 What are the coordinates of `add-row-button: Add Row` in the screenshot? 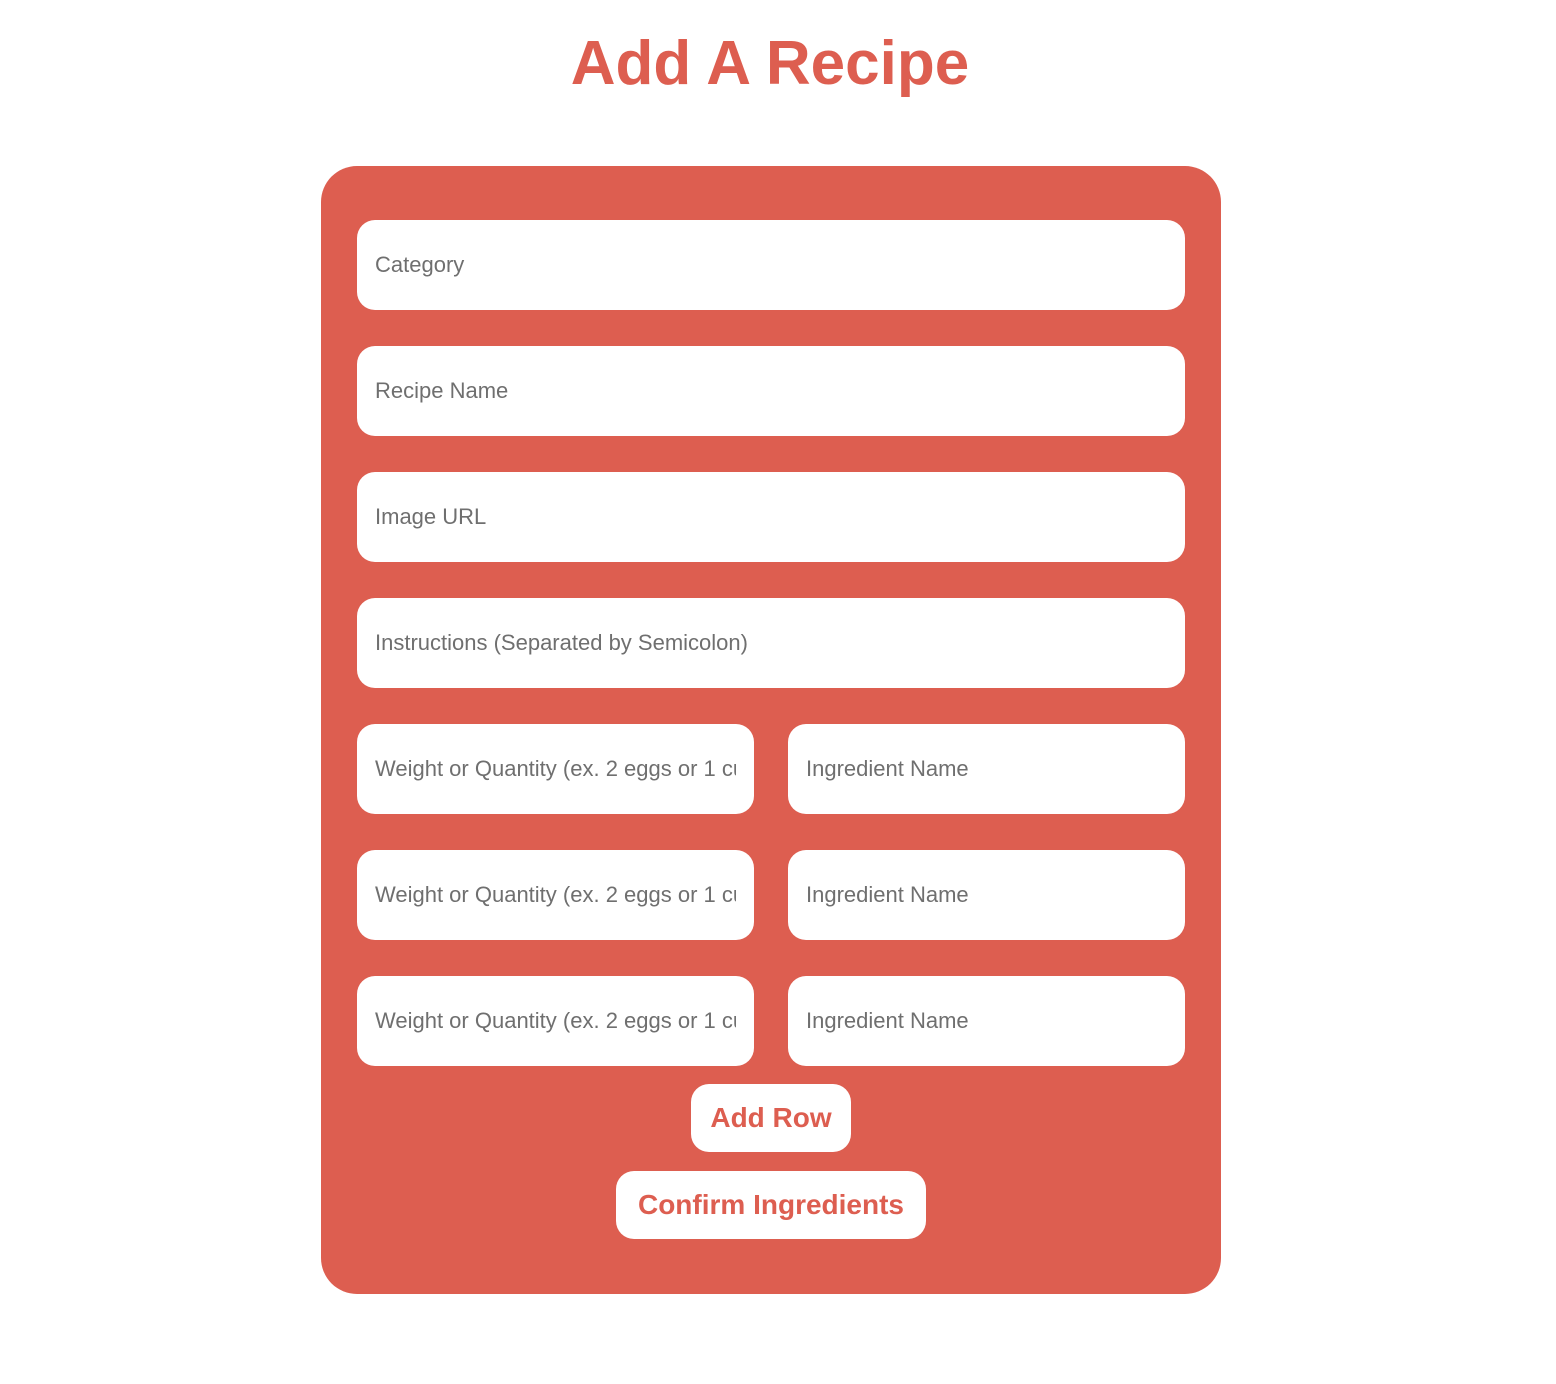 It's located at (771, 1118).